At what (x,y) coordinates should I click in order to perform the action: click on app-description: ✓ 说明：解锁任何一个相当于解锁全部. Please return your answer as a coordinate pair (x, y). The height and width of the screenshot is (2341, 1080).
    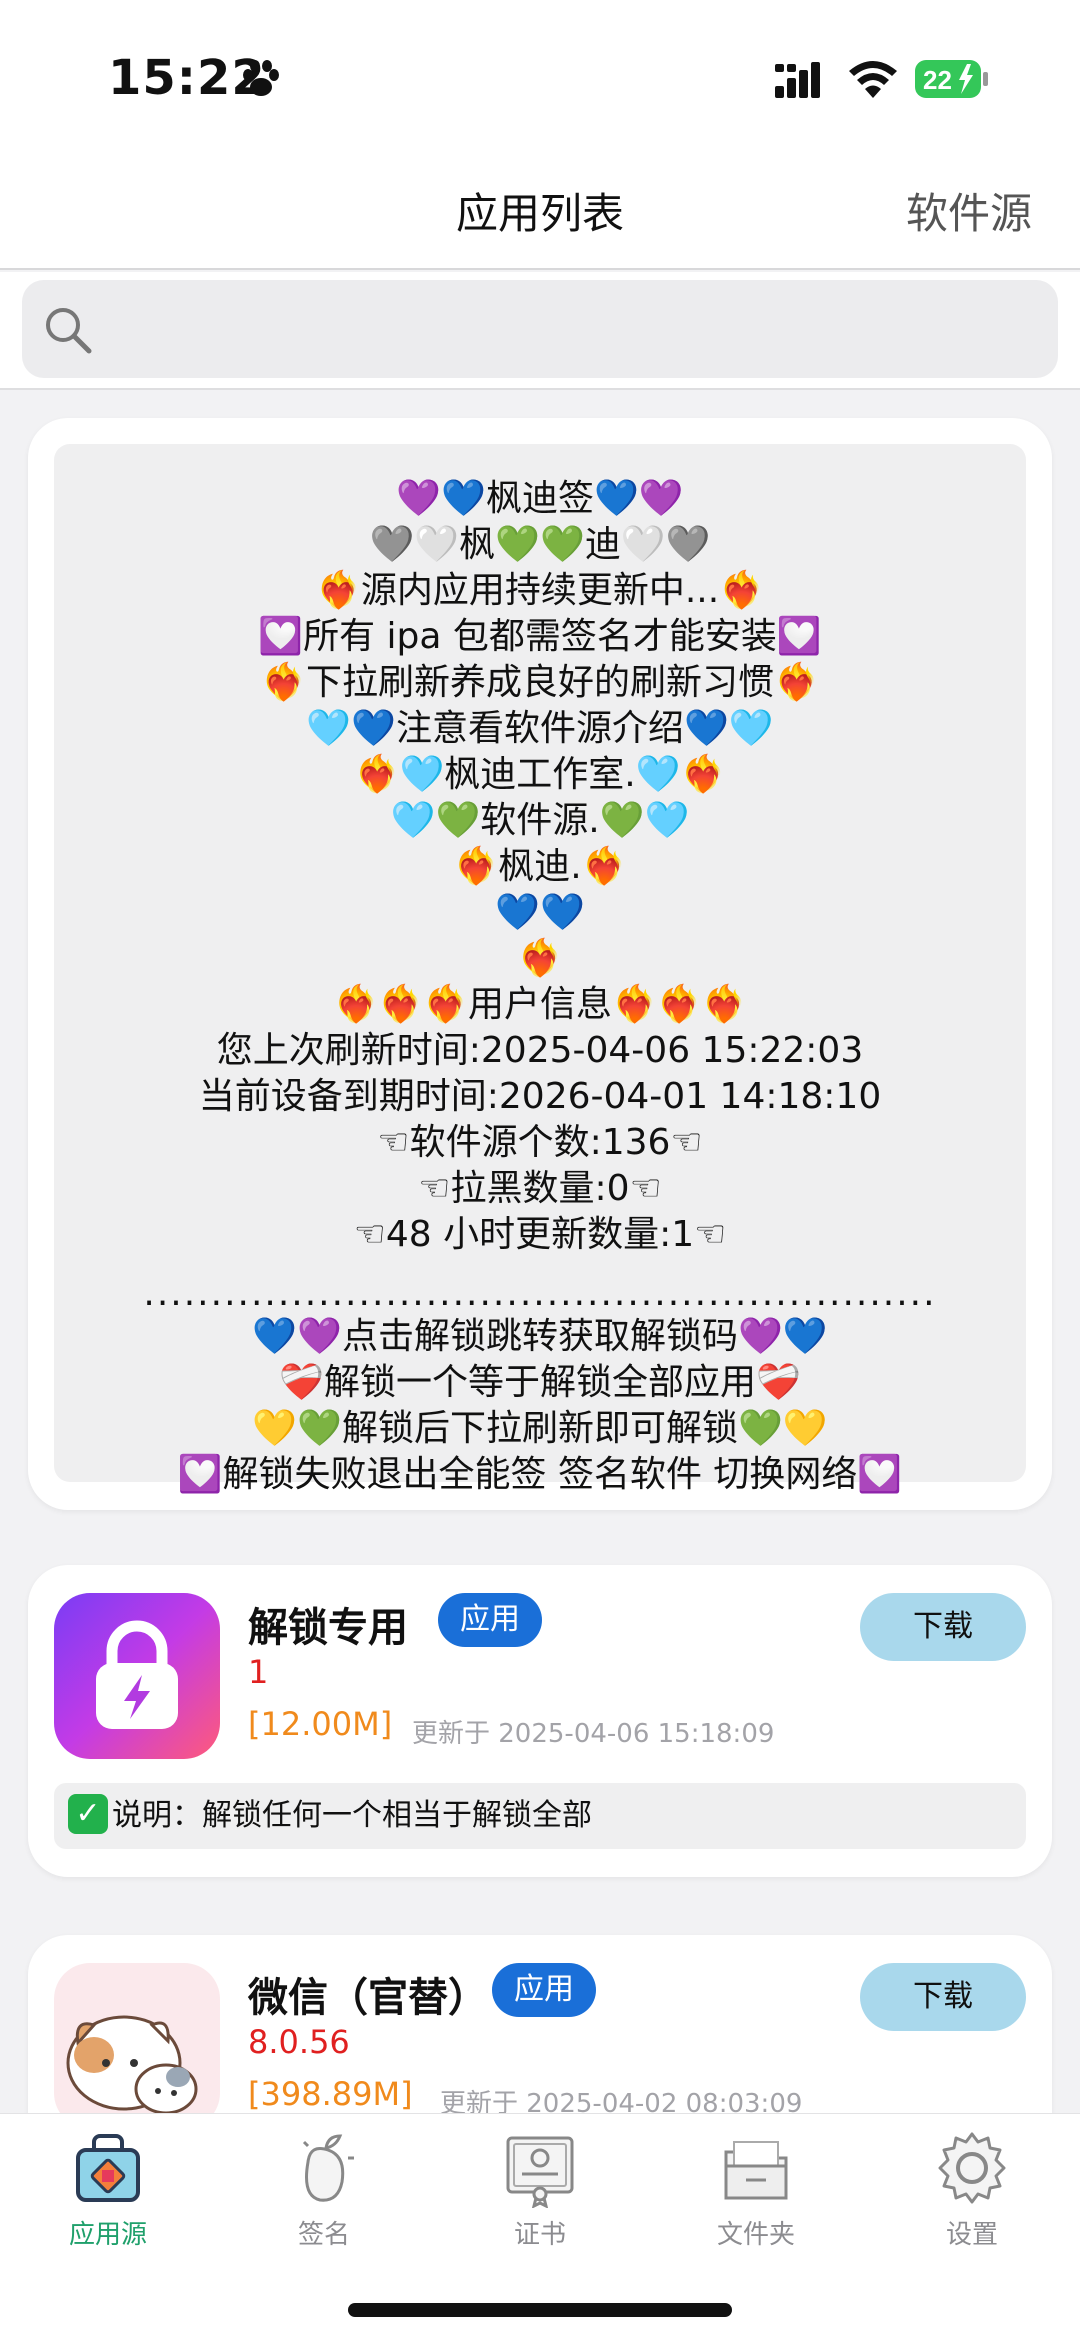
    Looking at the image, I should click on (540, 1816).